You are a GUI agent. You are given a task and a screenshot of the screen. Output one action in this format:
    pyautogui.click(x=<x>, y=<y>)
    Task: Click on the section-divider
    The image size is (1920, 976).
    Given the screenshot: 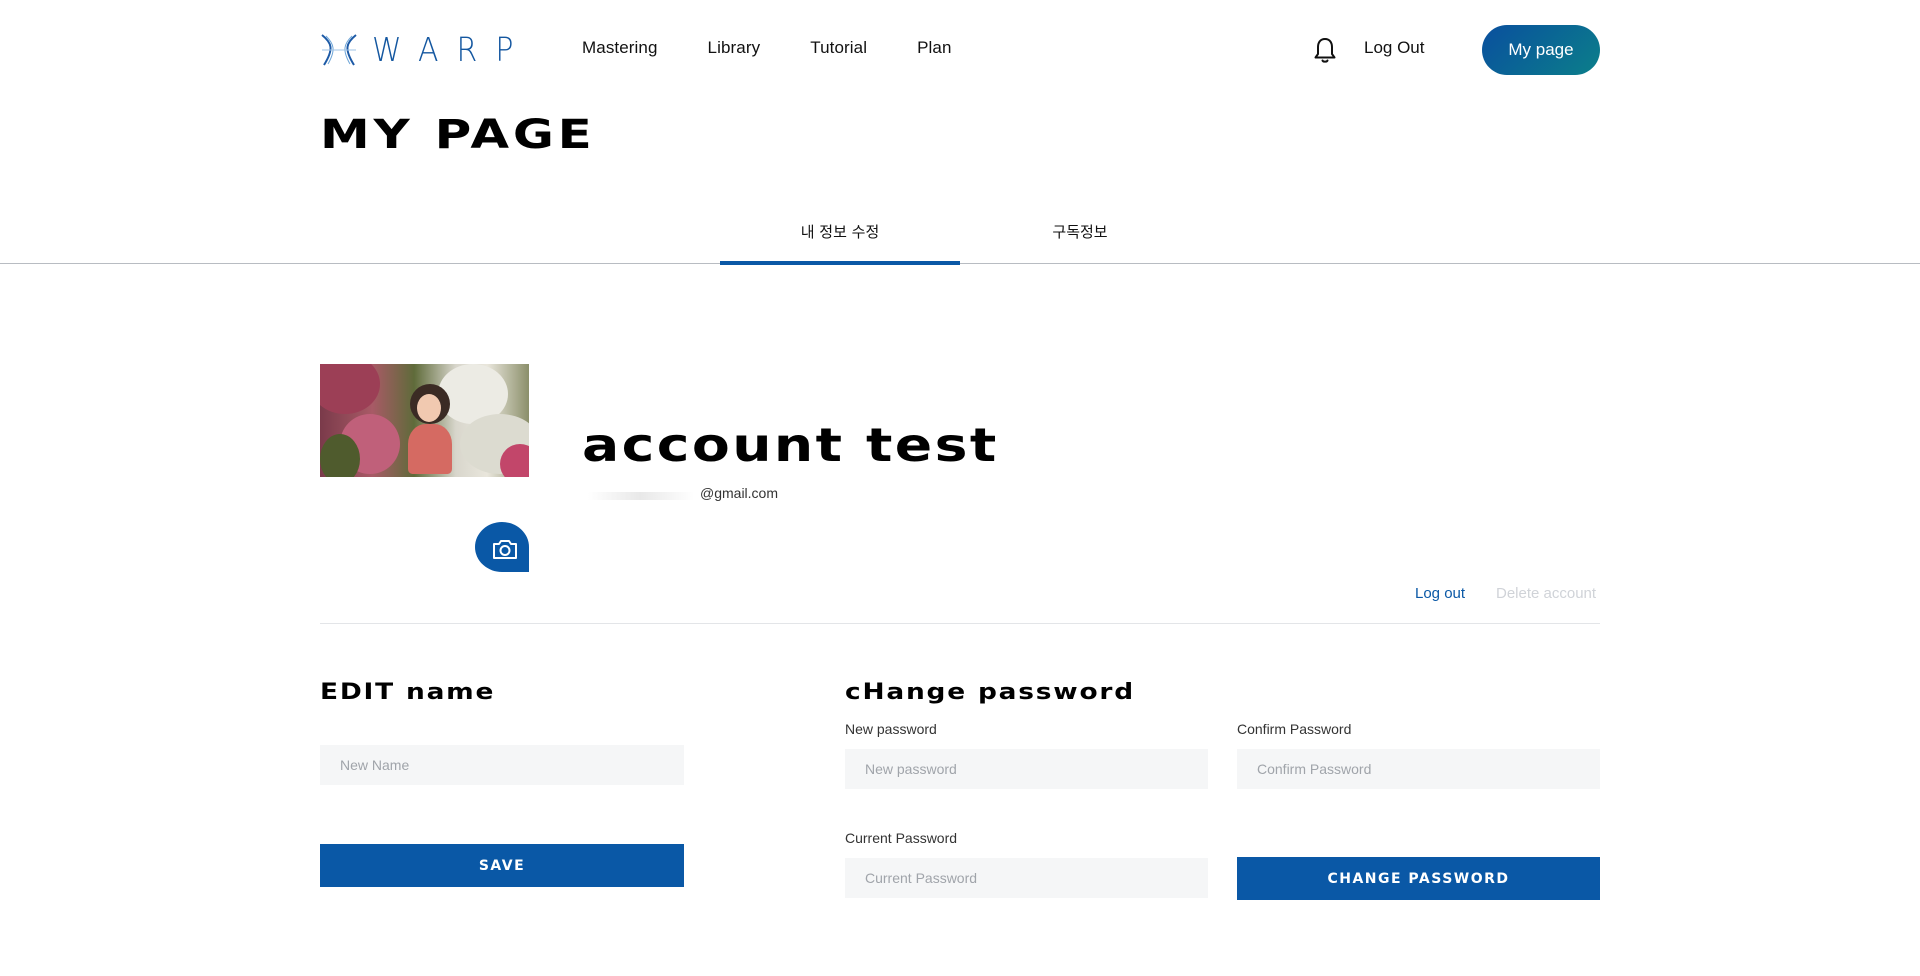 What is the action you would take?
    pyautogui.click(x=960, y=623)
    